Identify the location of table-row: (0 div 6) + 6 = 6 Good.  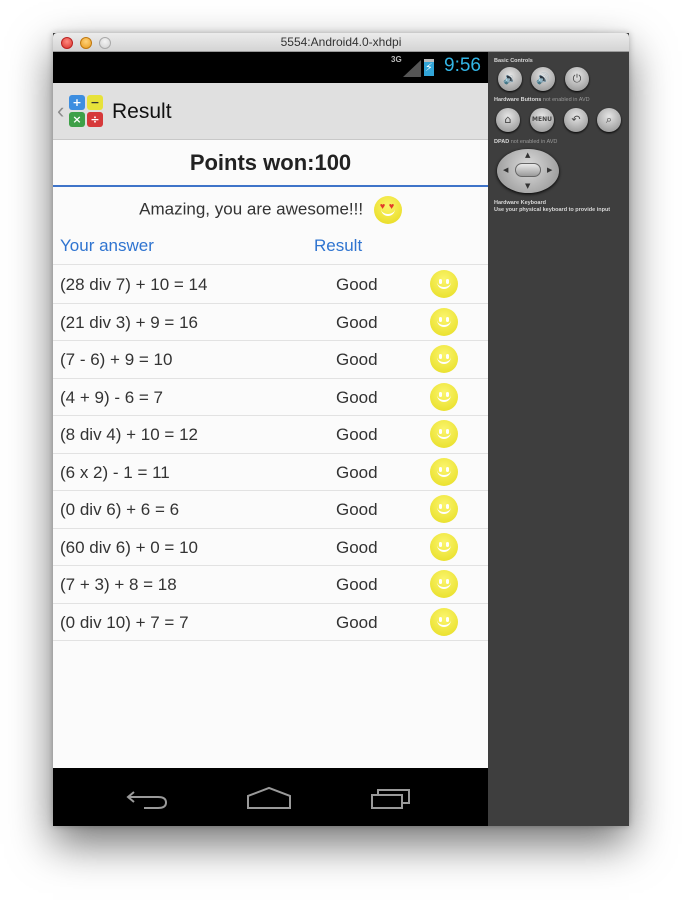
(270, 510).